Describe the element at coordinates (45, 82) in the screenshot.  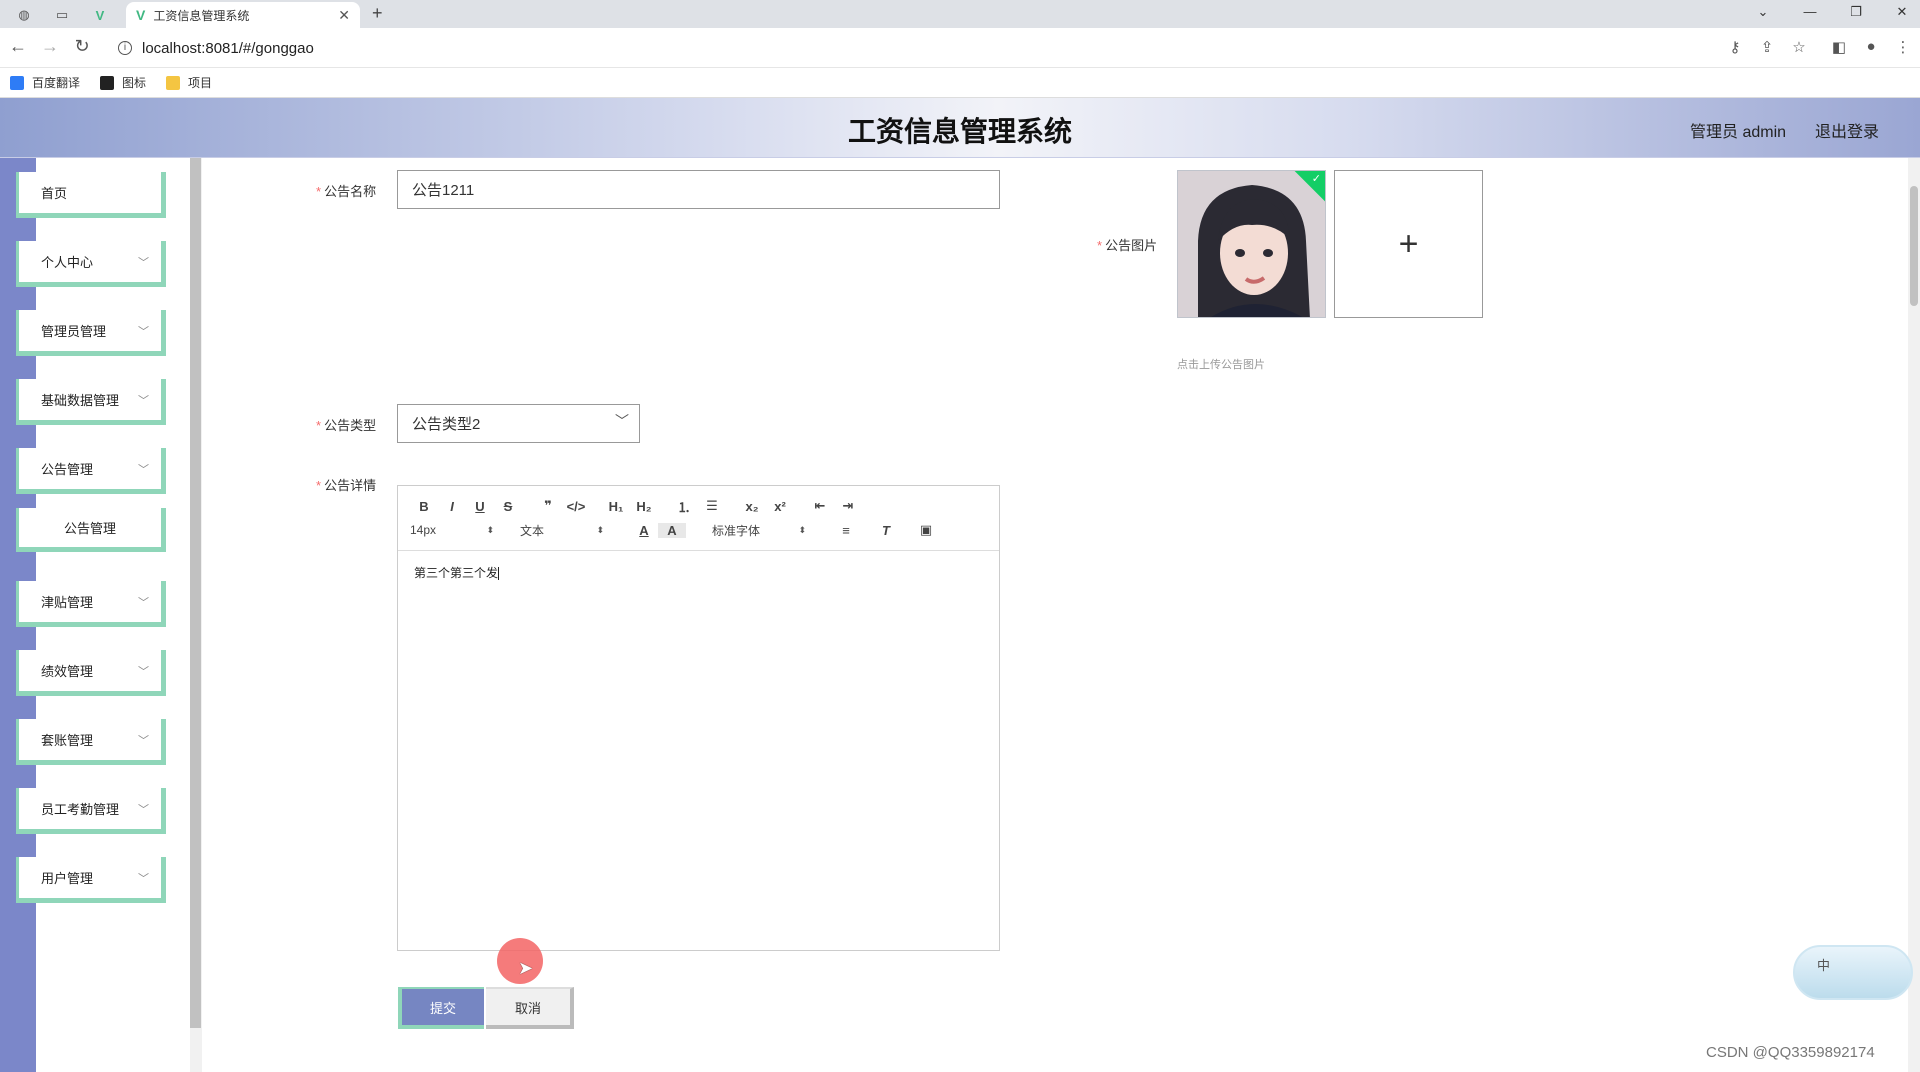
I see `bookmark-translate: 百度翻译` at that location.